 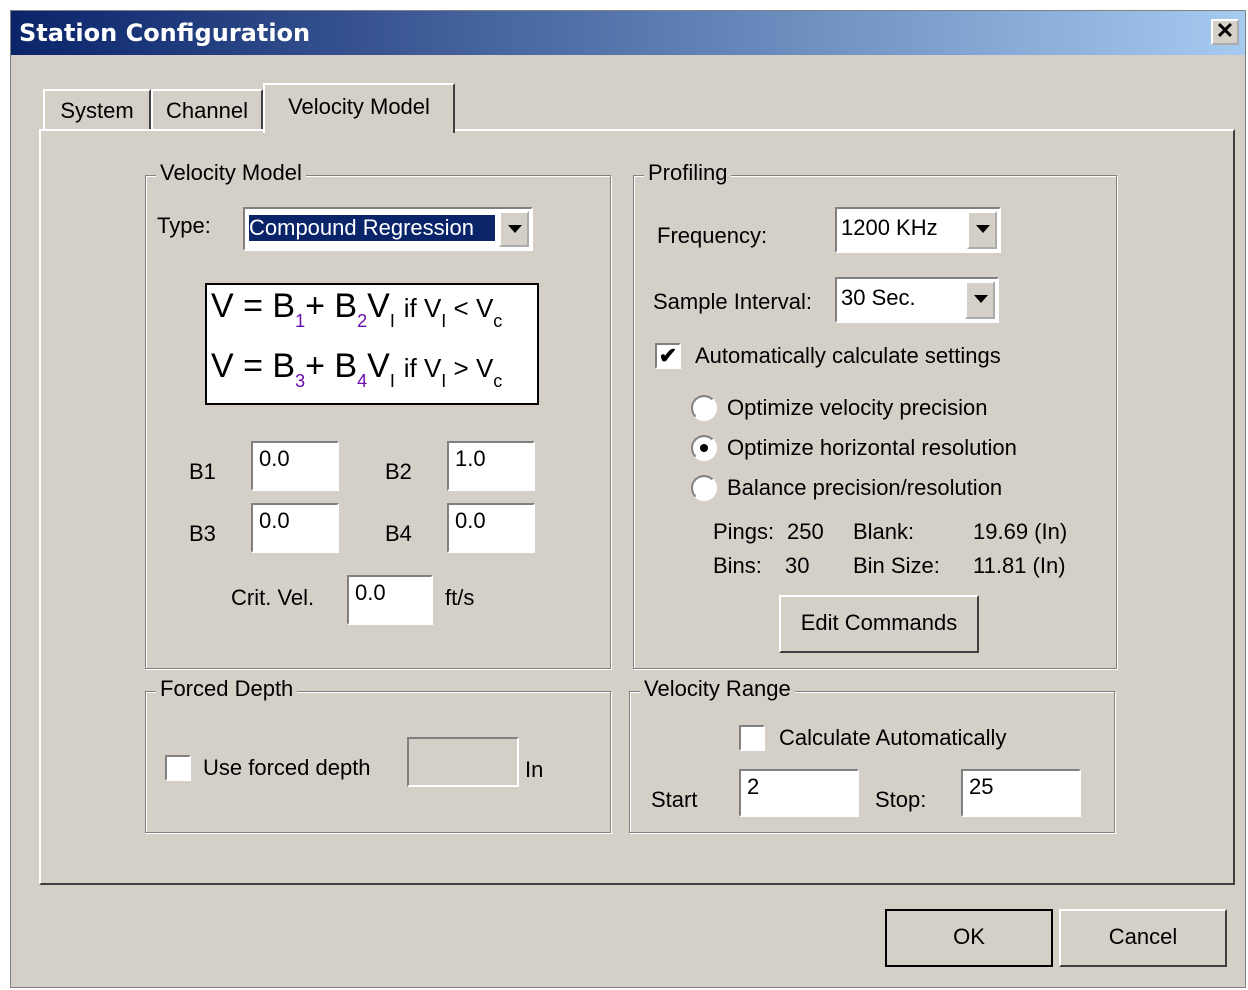 What do you see at coordinates (398, 533) in the screenshot?
I see `b4-label: B4` at bounding box center [398, 533].